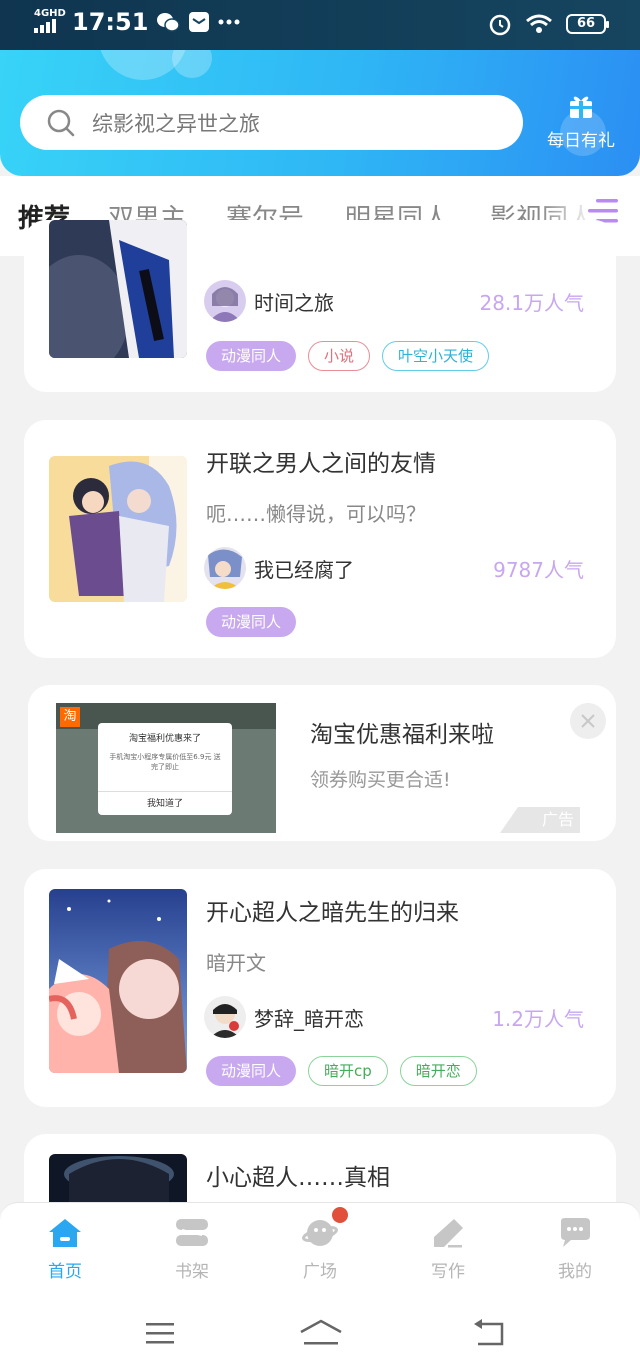 Image resolution: width=640 pixels, height=1372 pixels. I want to click on nav-plaza: 广场, so click(320, 1244).